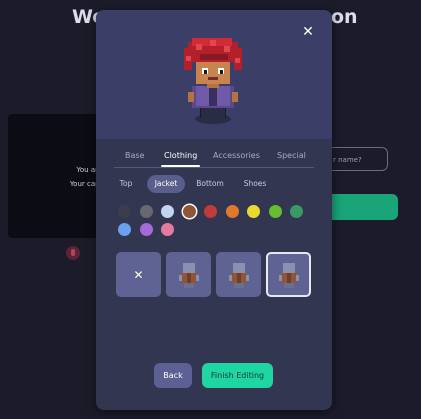  What do you see at coordinates (237, 375) in the screenshot?
I see `finish-editing-button: Finish Editing` at bounding box center [237, 375].